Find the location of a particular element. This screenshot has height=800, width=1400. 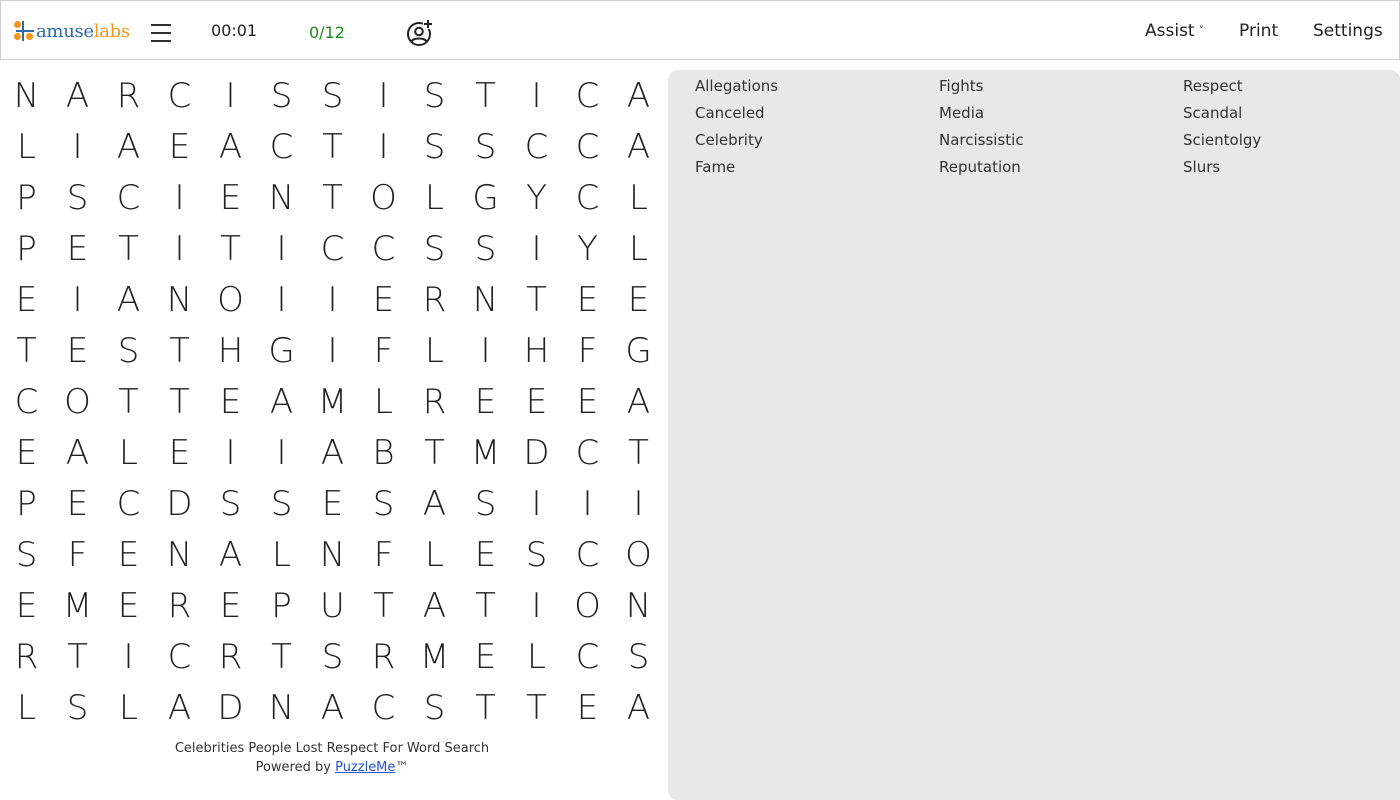

settings-button: Settings is located at coordinates (1348, 31).